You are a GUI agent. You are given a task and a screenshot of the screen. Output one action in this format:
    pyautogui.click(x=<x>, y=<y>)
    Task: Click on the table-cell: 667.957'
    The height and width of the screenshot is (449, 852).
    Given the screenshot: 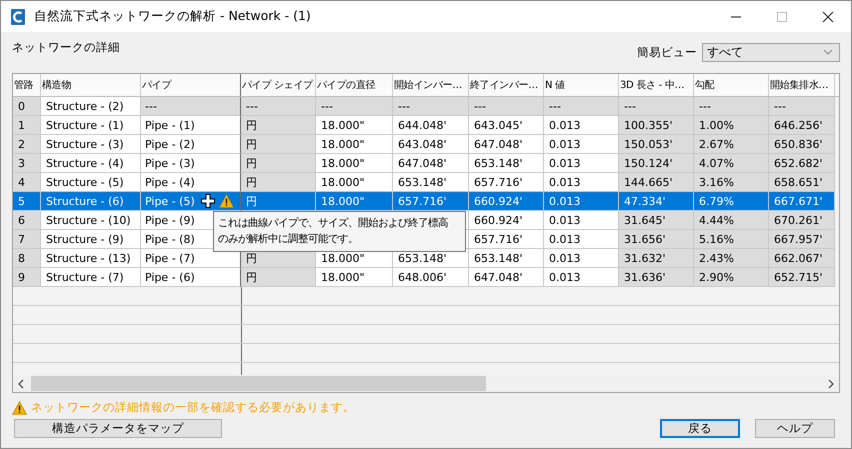 What is the action you would take?
    pyautogui.click(x=802, y=239)
    